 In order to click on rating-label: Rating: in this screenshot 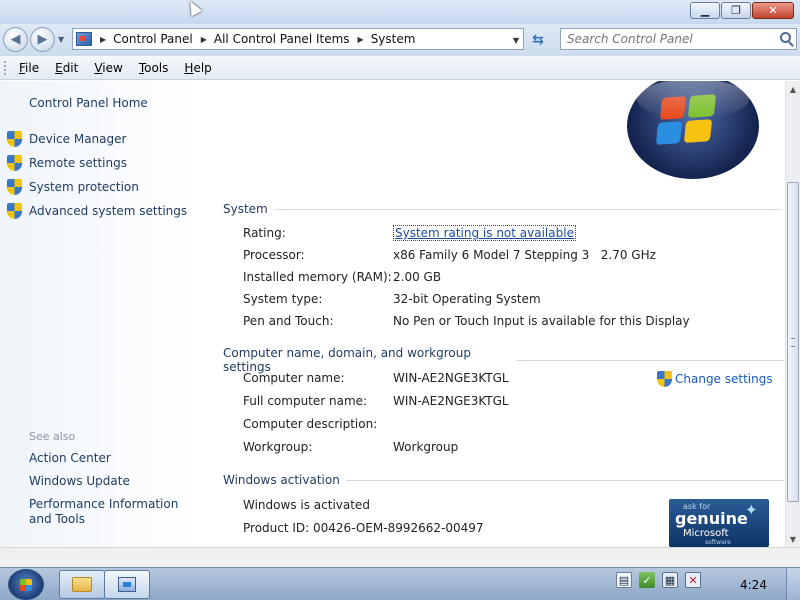, I will do `click(264, 233)`.